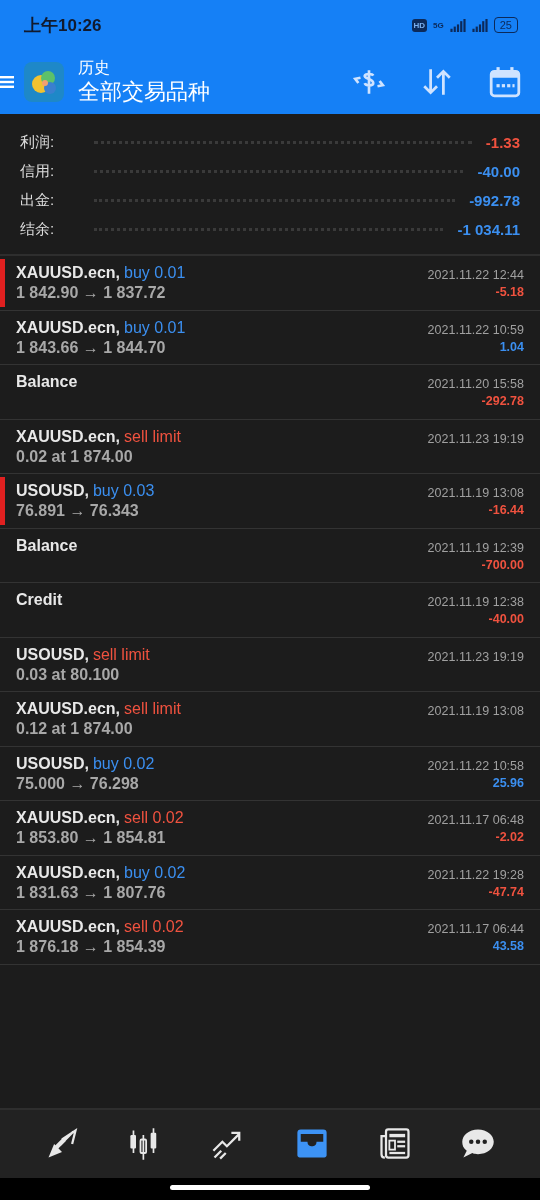 This screenshot has width=540, height=1200. Describe the element at coordinates (509, 292) in the screenshot. I see `profit-value: -5.18` at that location.